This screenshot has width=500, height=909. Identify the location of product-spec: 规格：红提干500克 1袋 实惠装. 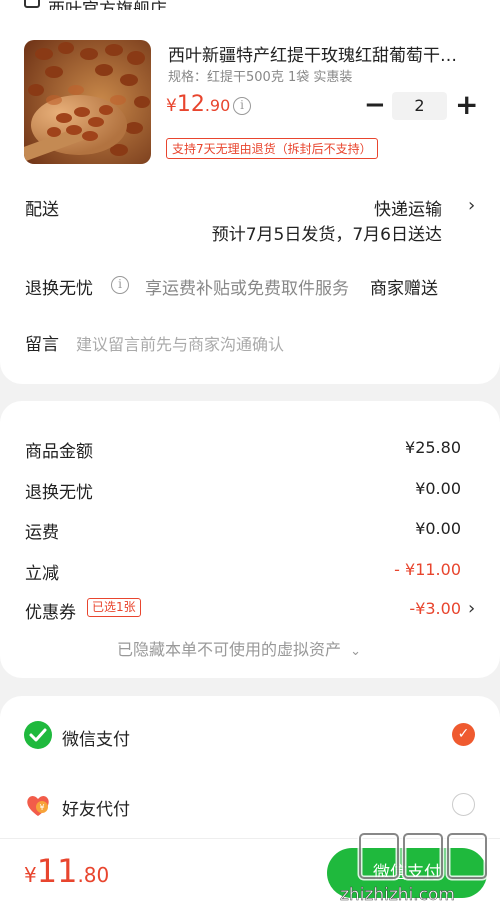
(260, 75).